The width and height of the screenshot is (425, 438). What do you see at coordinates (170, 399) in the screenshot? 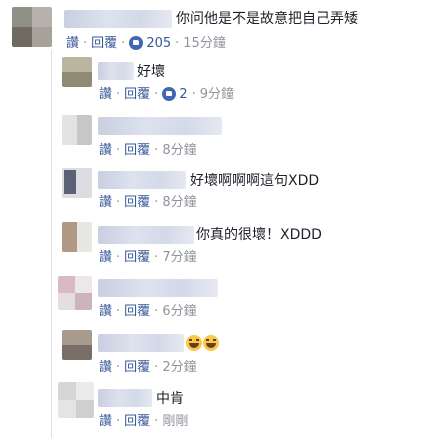
I see `comment-text: 中肯` at bounding box center [170, 399].